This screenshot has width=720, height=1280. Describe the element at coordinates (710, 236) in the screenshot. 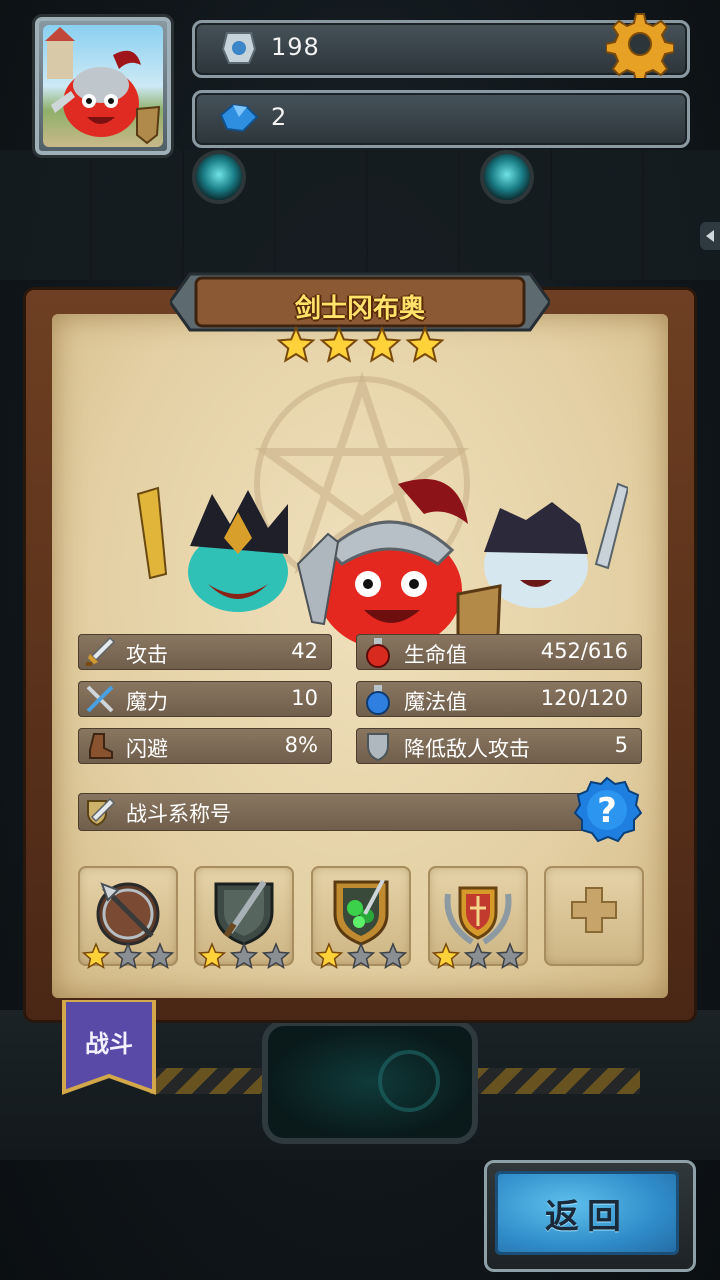

I see `side-panel-arrow-icon` at that location.